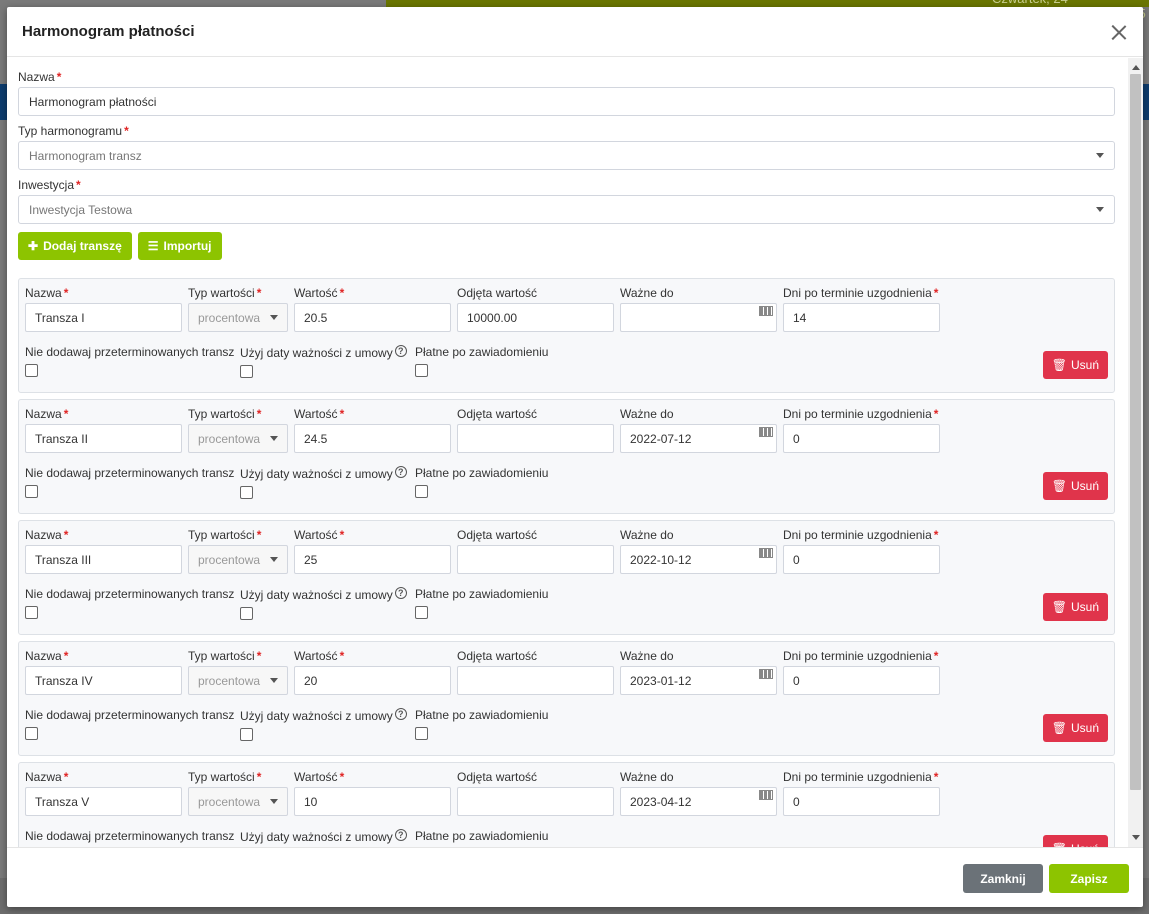 Image resolution: width=1149 pixels, height=914 pixels. I want to click on investment-select: Inwestycja Testowa, so click(566, 209).